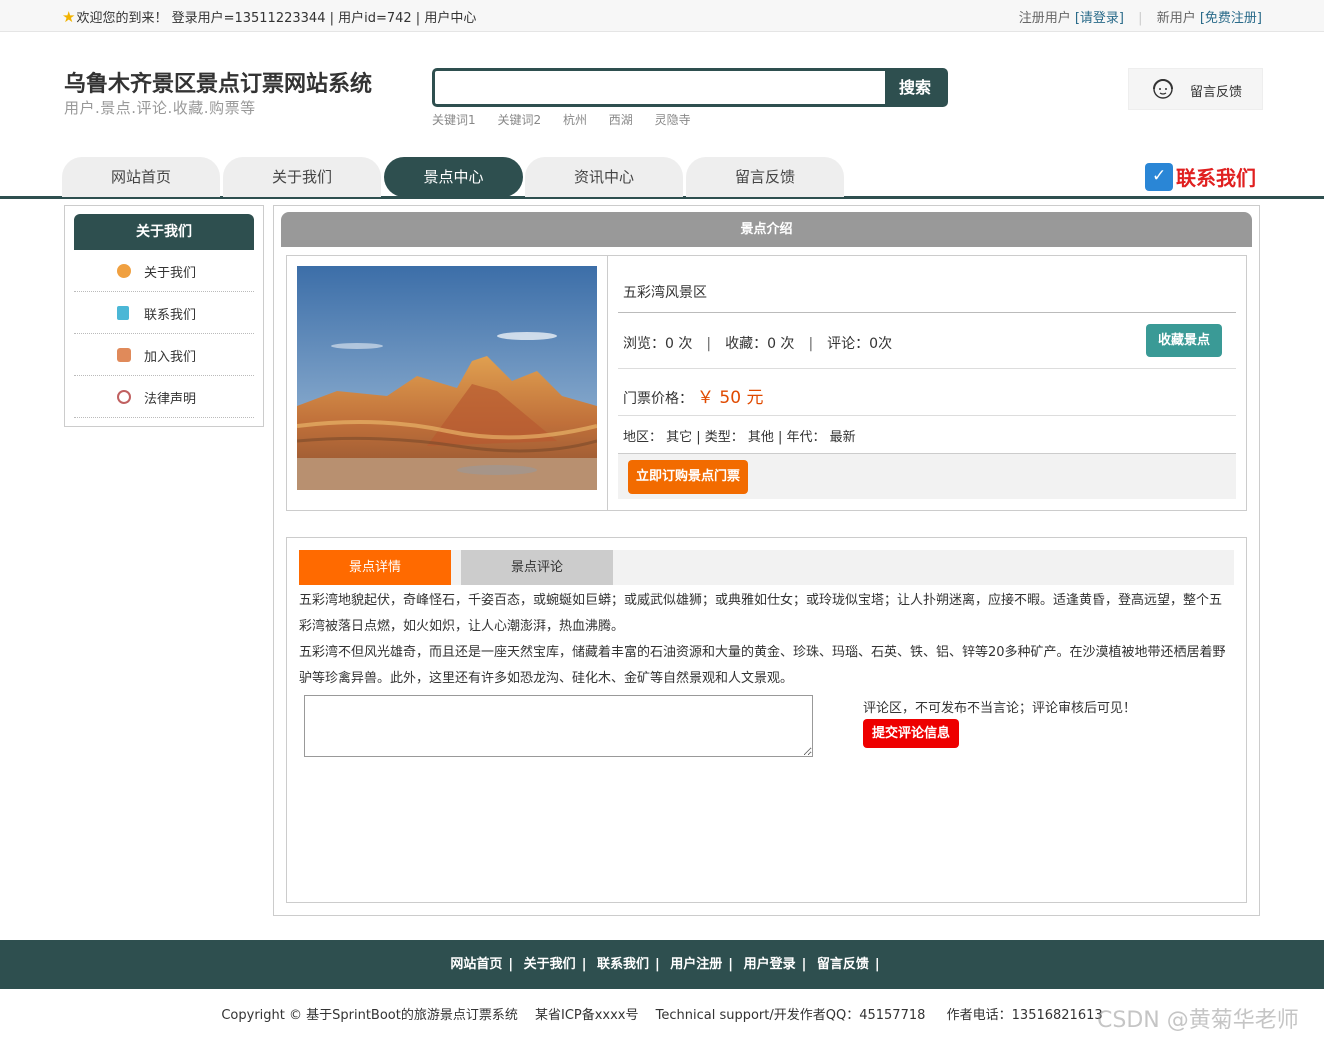 Image resolution: width=1324 pixels, height=1039 pixels. I want to click on sidebar-title: 关于我们, so click(164, 232).